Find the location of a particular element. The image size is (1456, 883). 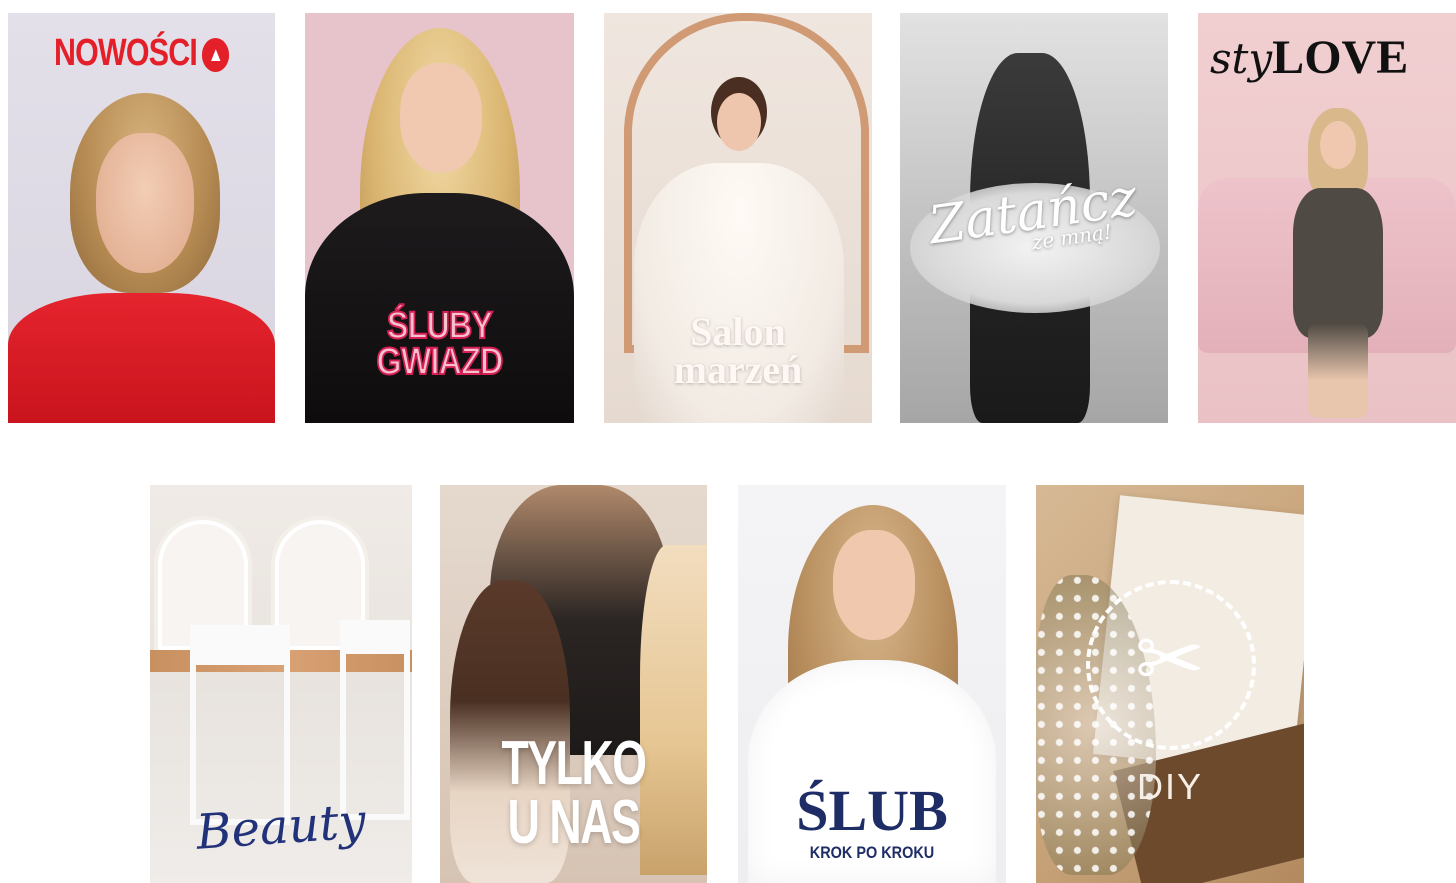

tile-title: ŚLUBY GWIAZD is located at coordinates (439, 344).